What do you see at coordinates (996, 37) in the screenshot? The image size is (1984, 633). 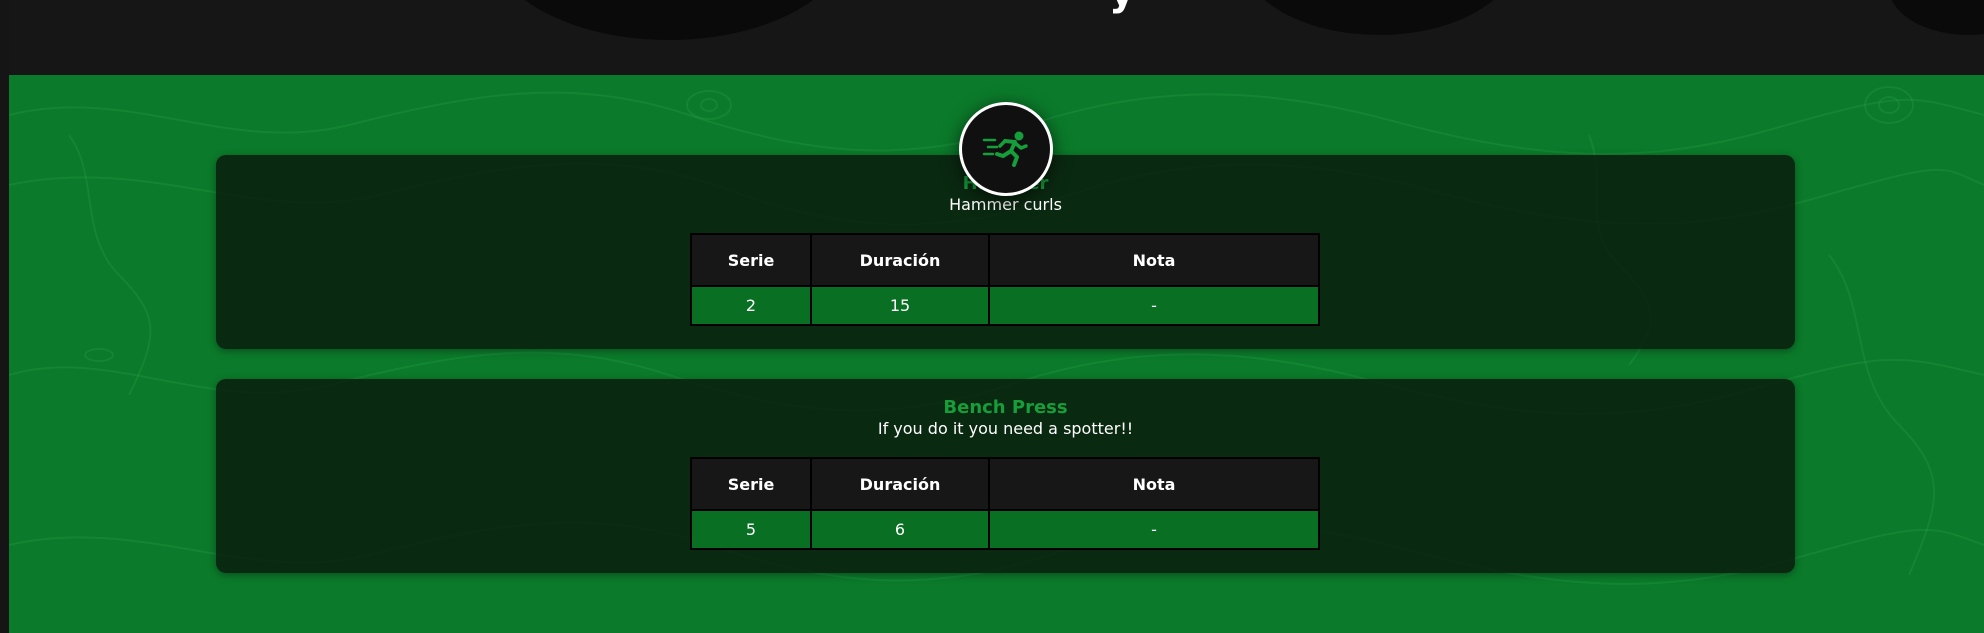 I see `hero-banner: y` at bounding box center [996, 37].